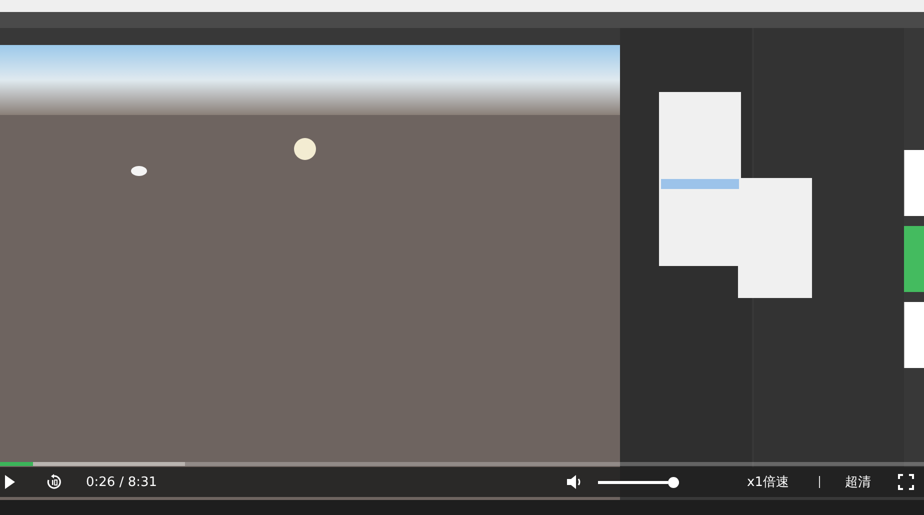  Describe the element at coordinates (858, 482) in the screenshot. I see `quality-button: 超清` at that location.